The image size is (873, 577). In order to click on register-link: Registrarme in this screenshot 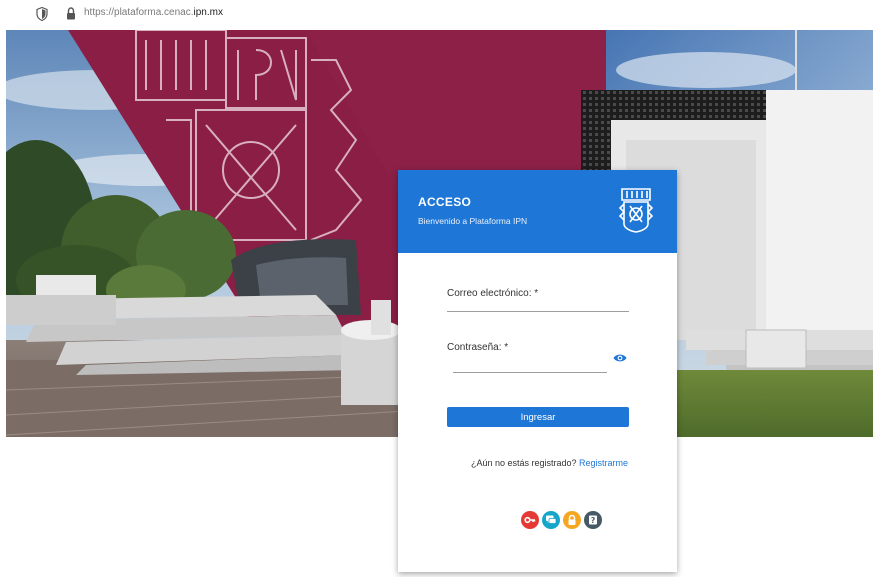, I will do `click(603, 463)`.